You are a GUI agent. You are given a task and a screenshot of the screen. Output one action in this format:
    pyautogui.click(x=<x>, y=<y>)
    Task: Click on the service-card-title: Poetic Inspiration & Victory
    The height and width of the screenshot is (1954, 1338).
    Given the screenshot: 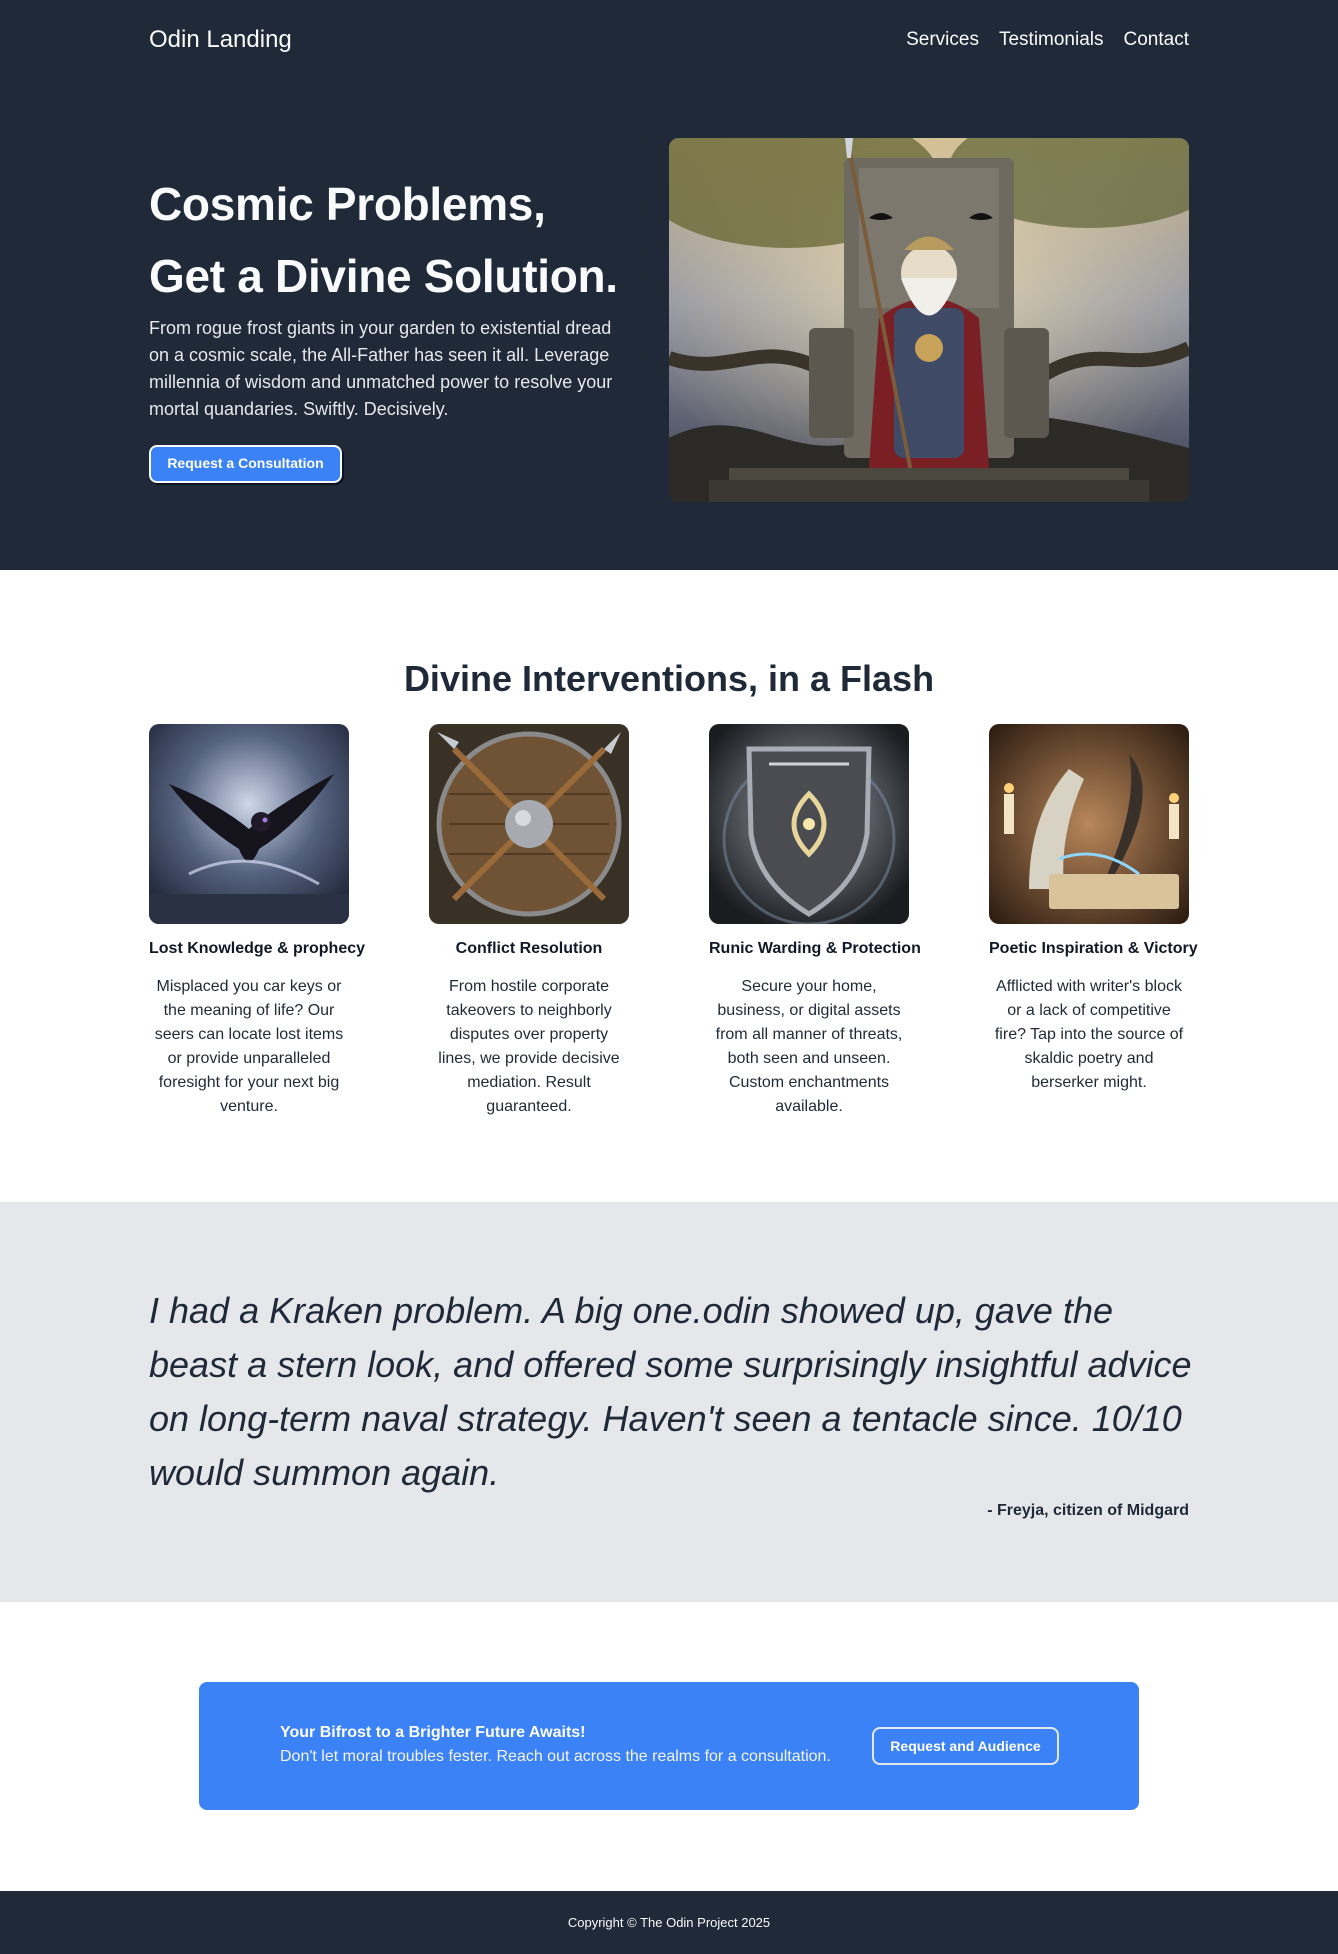 What is the action you would take?
    pyautogui.click(x=1093, y=948)
    